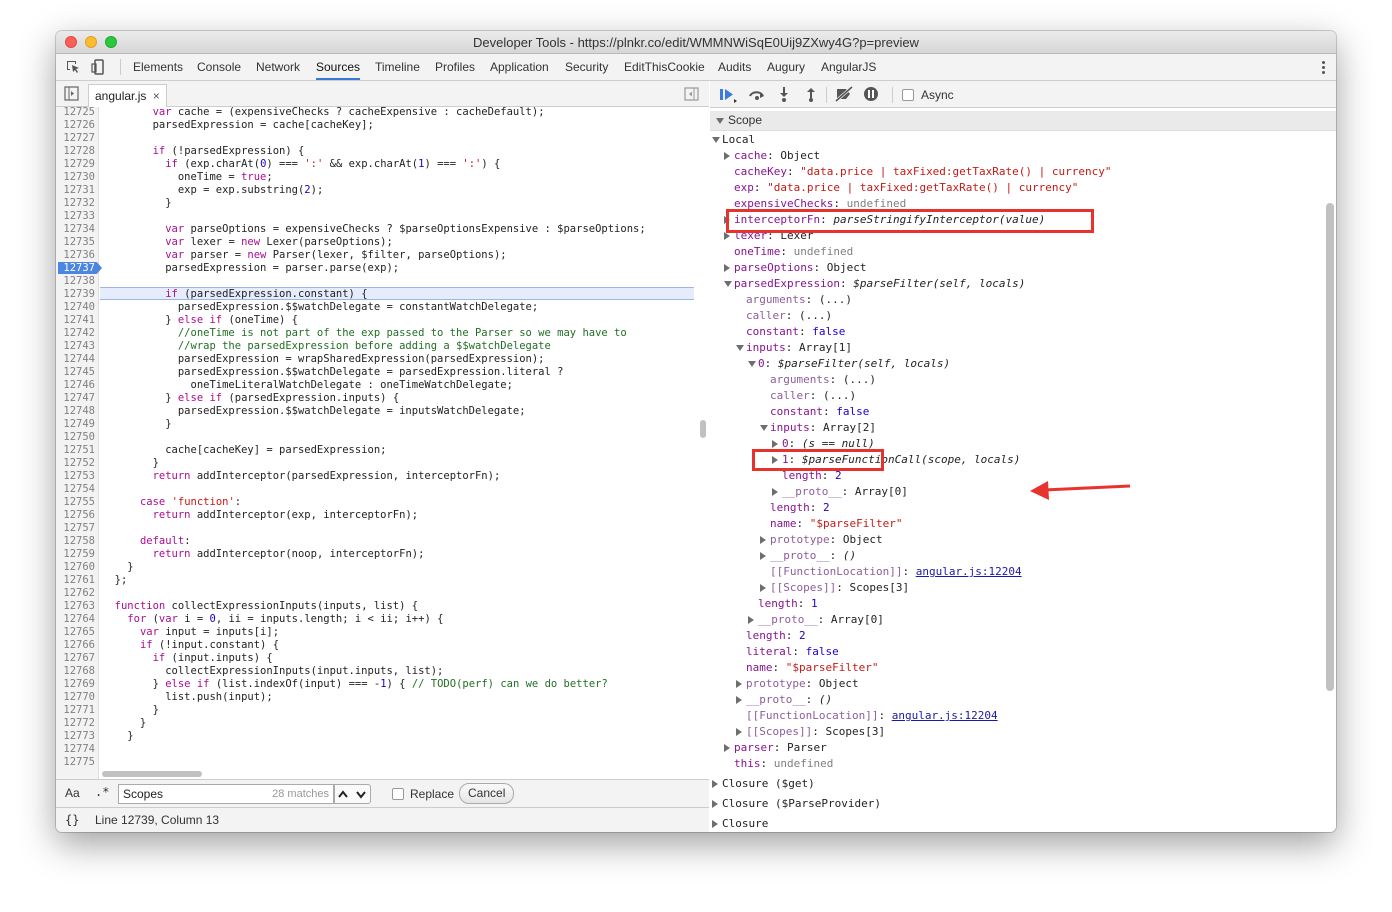 This screenshot has width=1392, height=912. What do you see at coordinates (77, 281) in the screenshot?
I see `line-number: 12738` at bounding box center [77, 281].